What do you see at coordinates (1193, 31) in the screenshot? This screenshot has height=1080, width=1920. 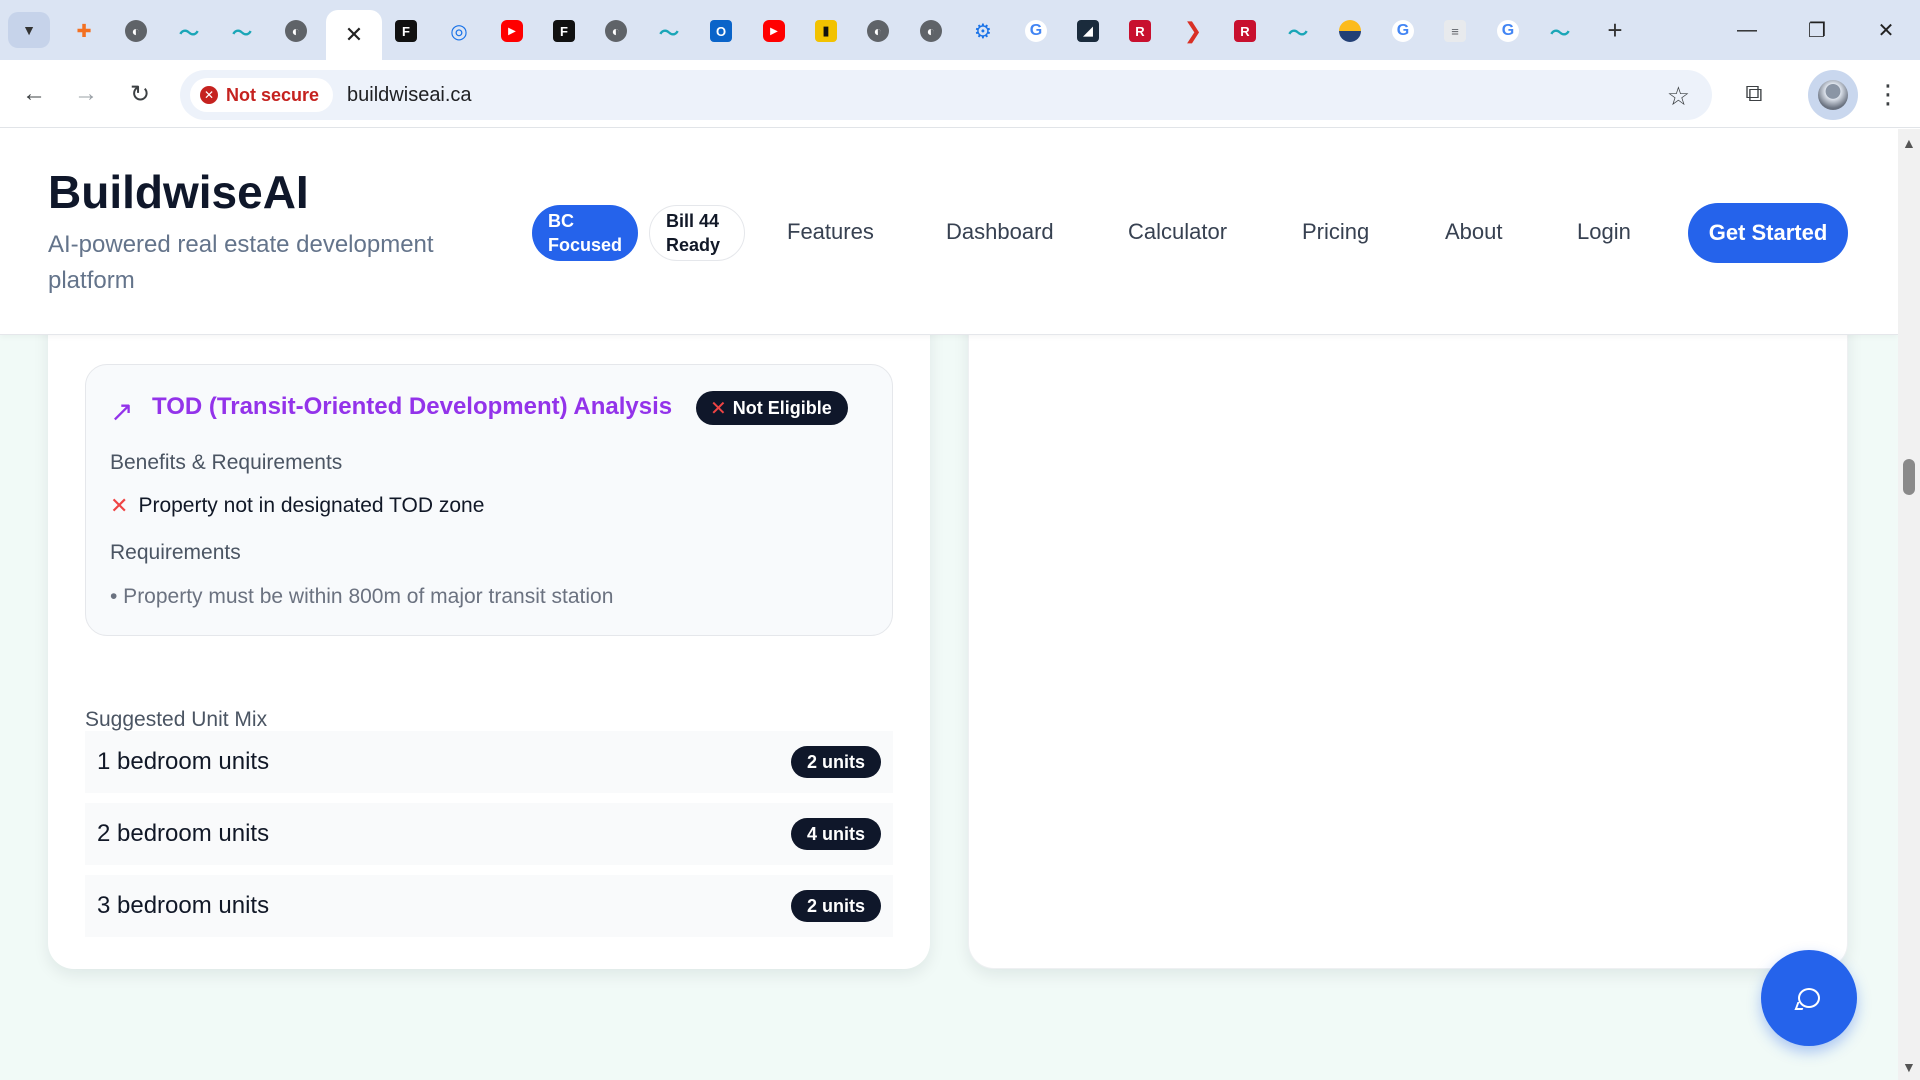 I see `tab: ❯` at bounding box center [1193, 31].